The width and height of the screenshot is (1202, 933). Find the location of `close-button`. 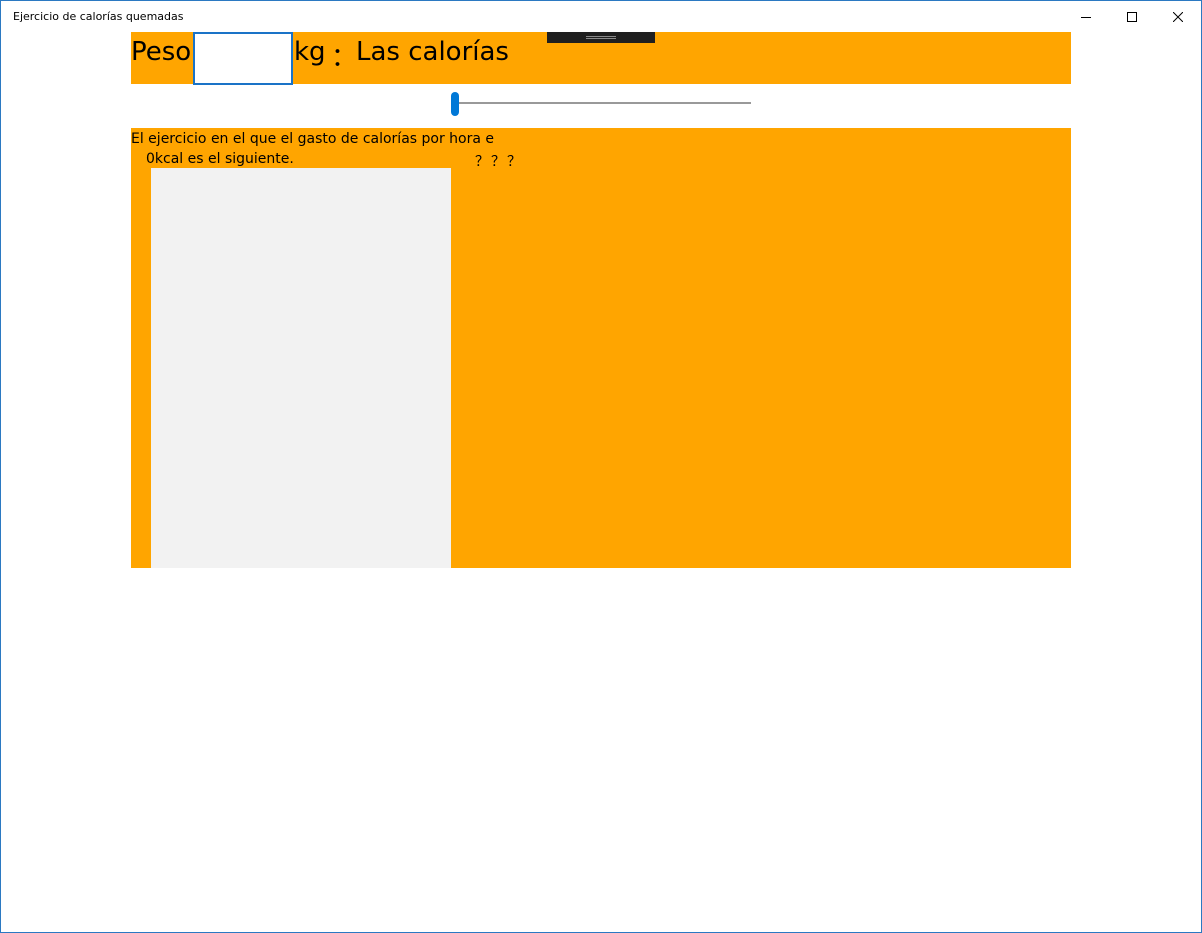

close-button is located at coordinates (1178, 16).